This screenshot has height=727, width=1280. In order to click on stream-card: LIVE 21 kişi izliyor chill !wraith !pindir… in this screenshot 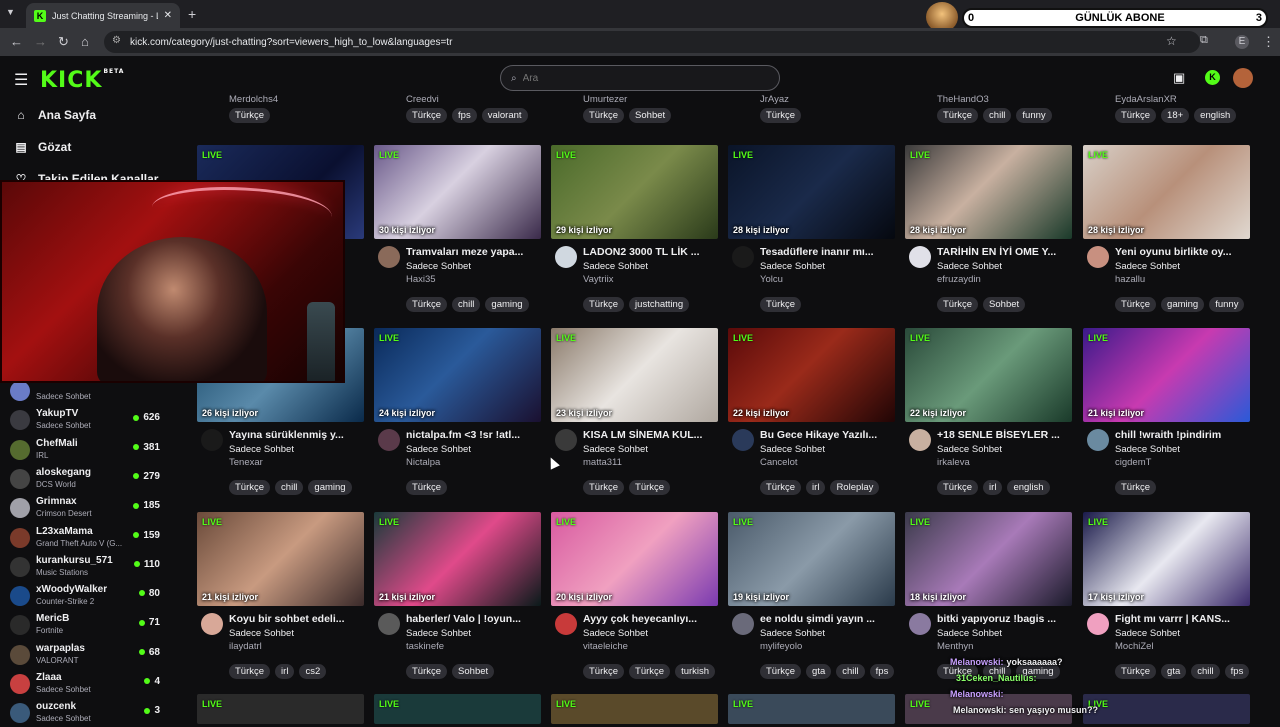, I will do `click(1167, 411)`.